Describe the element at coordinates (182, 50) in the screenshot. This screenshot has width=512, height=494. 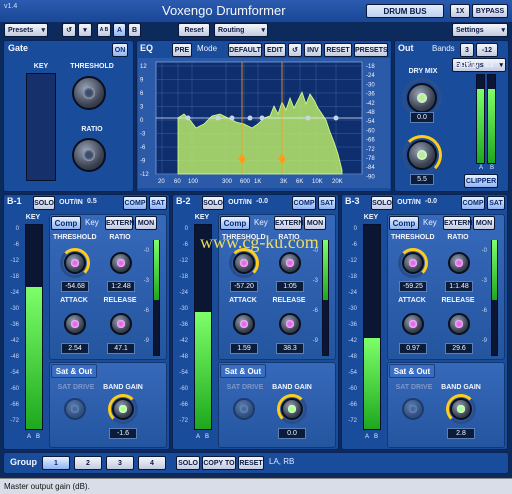
I see `eq-pre-button: PRE` at that location.